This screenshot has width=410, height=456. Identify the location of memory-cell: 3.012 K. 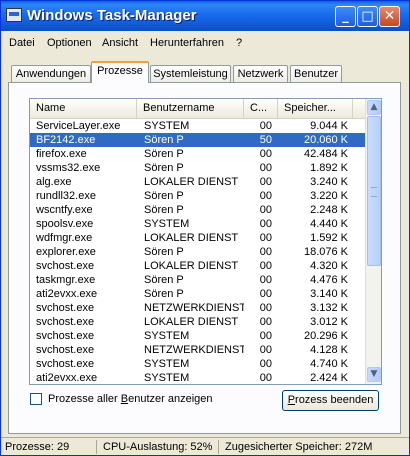
(329, 322).